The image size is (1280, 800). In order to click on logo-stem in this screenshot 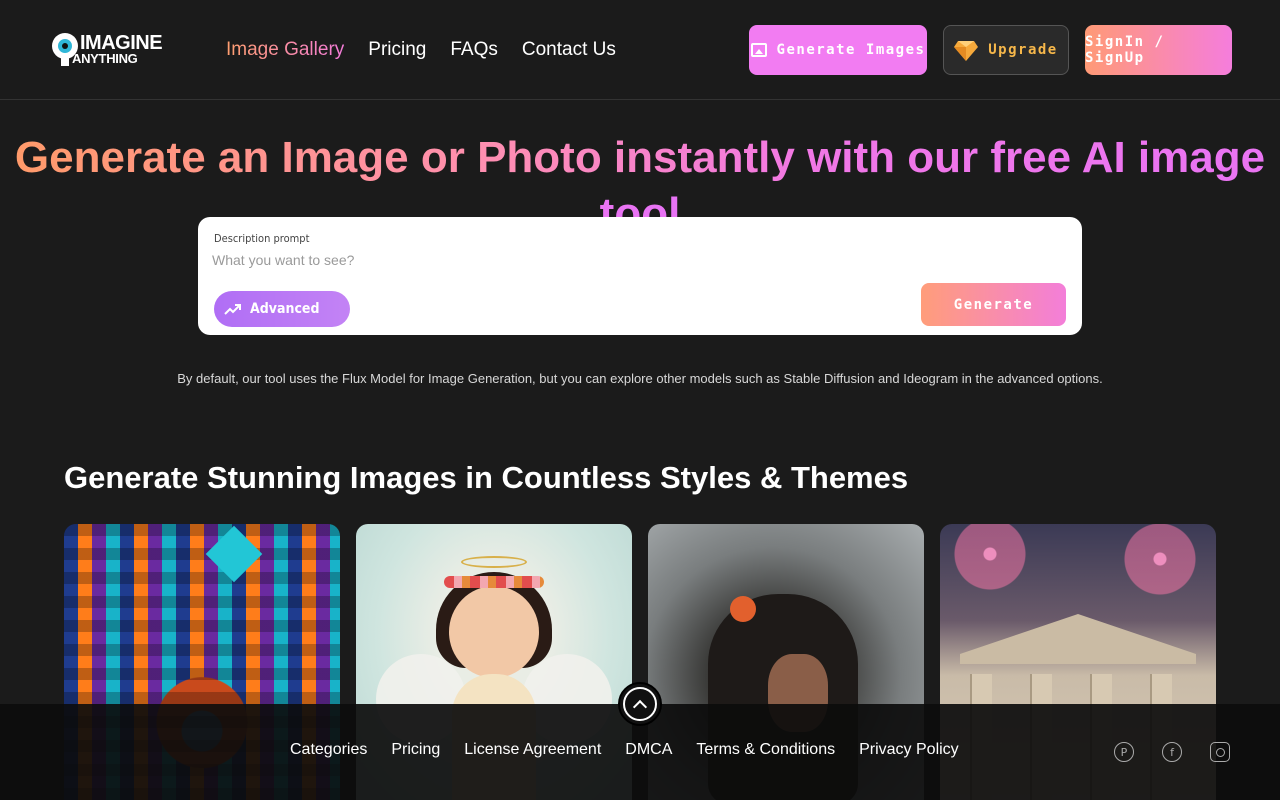, I will do `click(65, 62)`.